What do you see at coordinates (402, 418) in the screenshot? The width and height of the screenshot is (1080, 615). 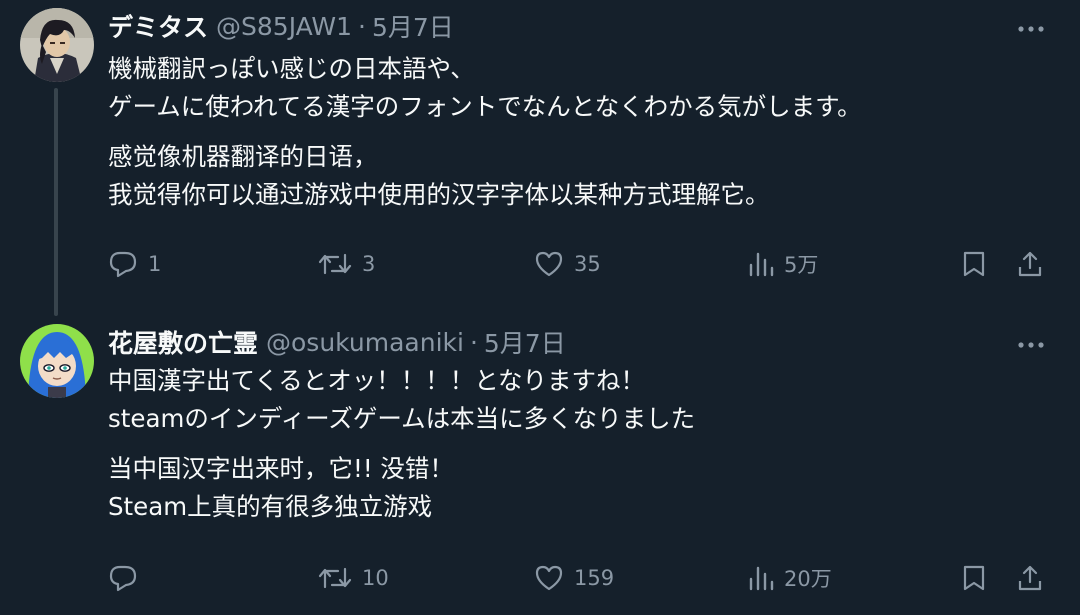 I see `tweet-line: steamのインディーズゲームは本当に多くなりました` at bounding box center [402, 418].